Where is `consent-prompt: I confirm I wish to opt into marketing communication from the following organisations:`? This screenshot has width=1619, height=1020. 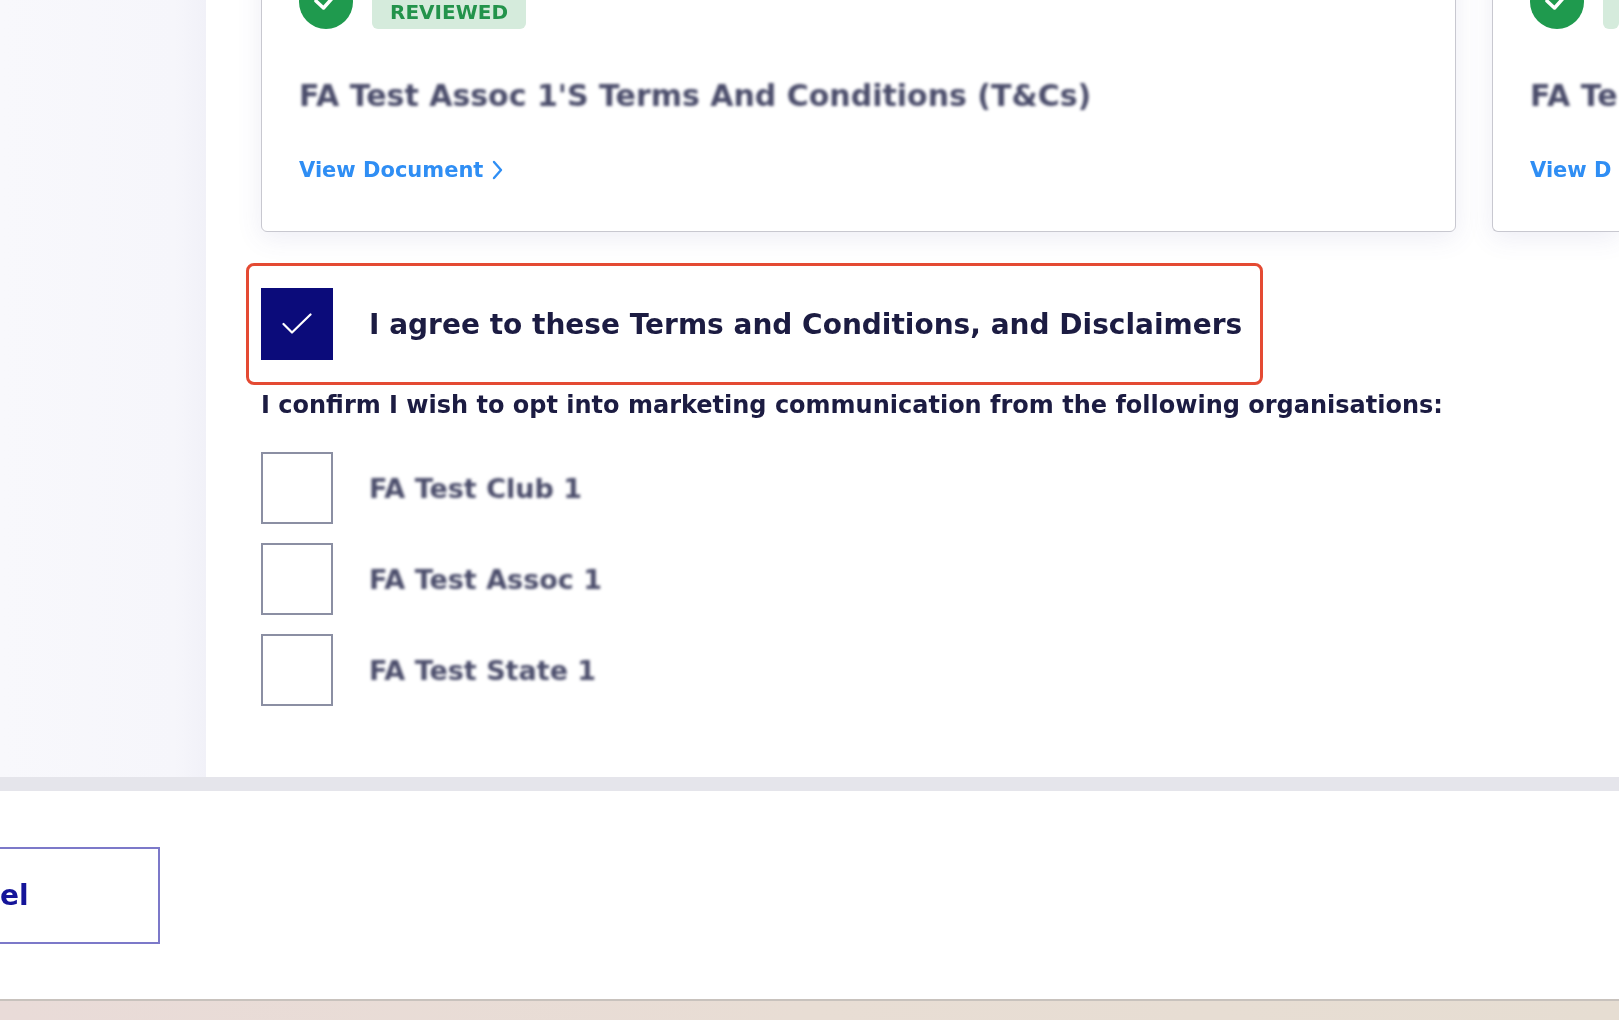
consent-prompt: I confirm I wish to opt into marketing communication from the following organisations: is located at coordinates (852, 405).